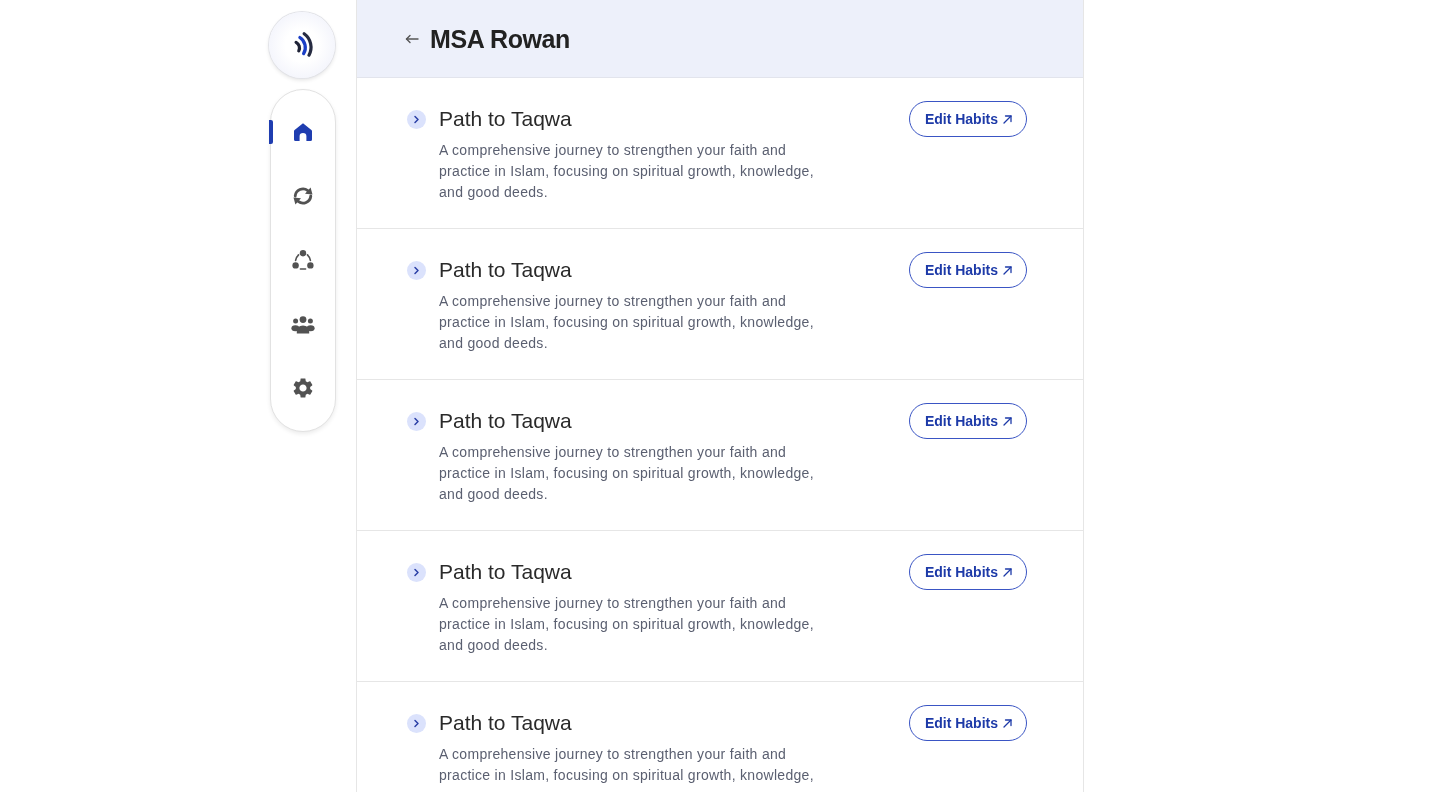  I want to click on back-button, so click(412, 38).